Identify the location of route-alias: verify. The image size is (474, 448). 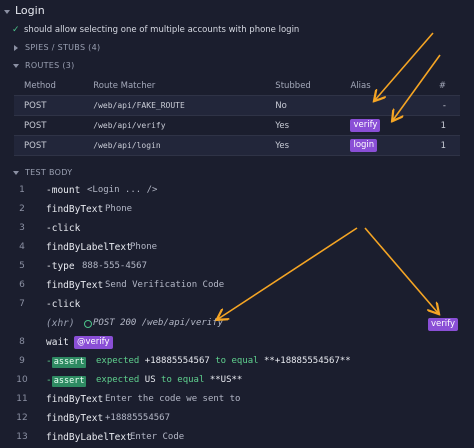
(384, 125).